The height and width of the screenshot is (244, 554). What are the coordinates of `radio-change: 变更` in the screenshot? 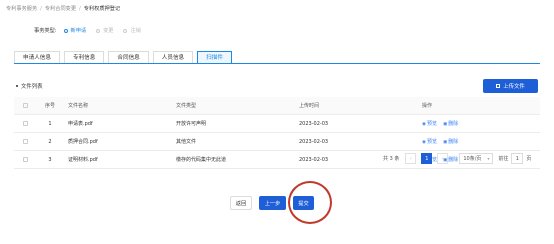 It's located at (104, 30).